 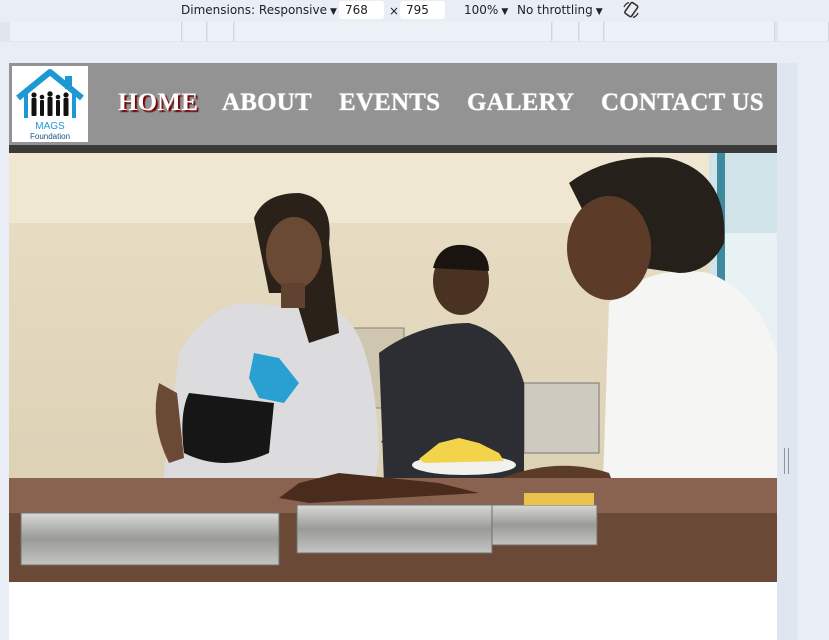 I want to click on viewport-resize-handle, so click(x=786, y=461).